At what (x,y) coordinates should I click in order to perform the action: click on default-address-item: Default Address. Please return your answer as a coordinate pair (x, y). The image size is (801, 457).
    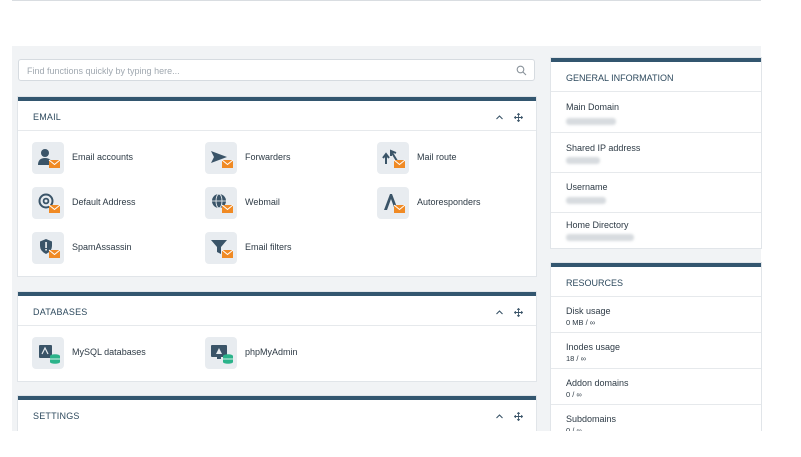
    Looking at the image, I should click on (102, 203).